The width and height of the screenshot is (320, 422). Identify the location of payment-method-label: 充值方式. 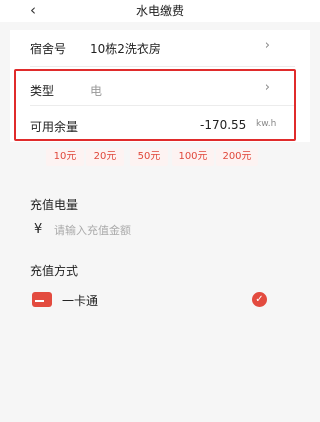
(54, 271).